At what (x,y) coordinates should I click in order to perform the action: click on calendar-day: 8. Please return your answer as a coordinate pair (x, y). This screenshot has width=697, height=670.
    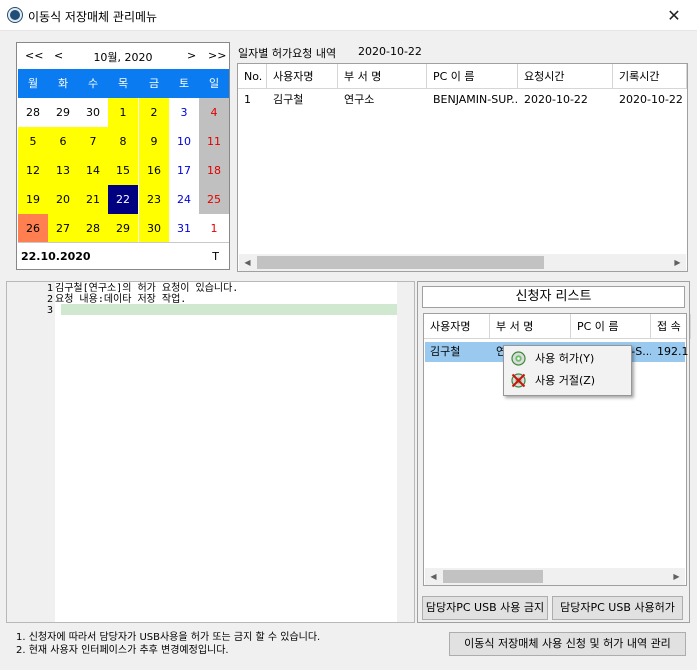
    Looking at the image, I should click on (123, 141).